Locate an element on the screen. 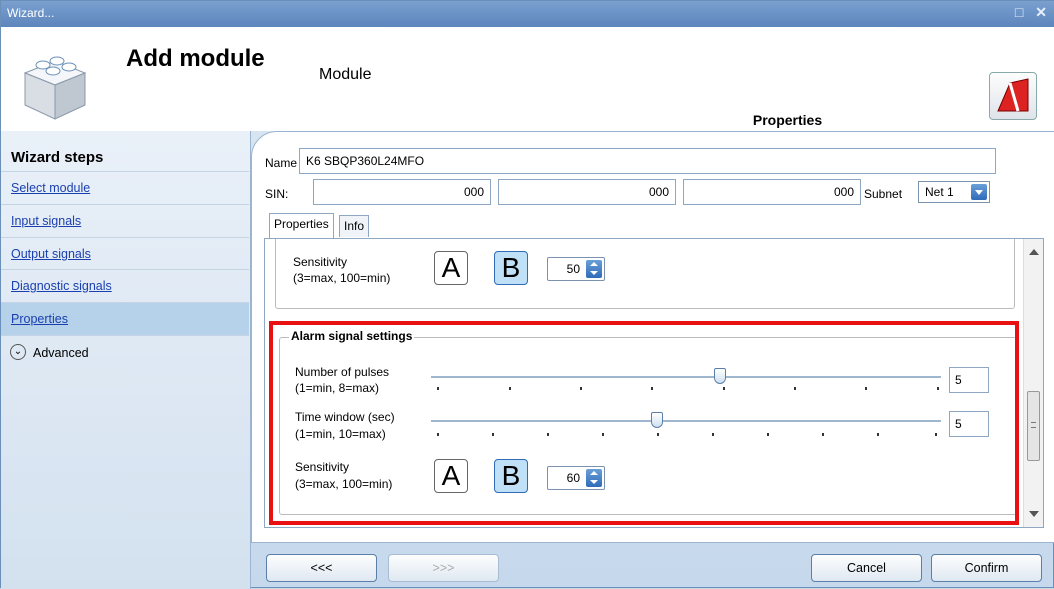  back-button: <<< is located at coordinates (321, 568).